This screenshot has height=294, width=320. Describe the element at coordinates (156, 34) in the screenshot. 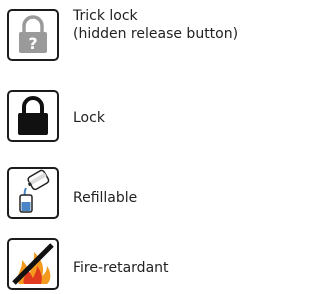

I see `trick-lock-label-line2: (hidden release button)` at that location.